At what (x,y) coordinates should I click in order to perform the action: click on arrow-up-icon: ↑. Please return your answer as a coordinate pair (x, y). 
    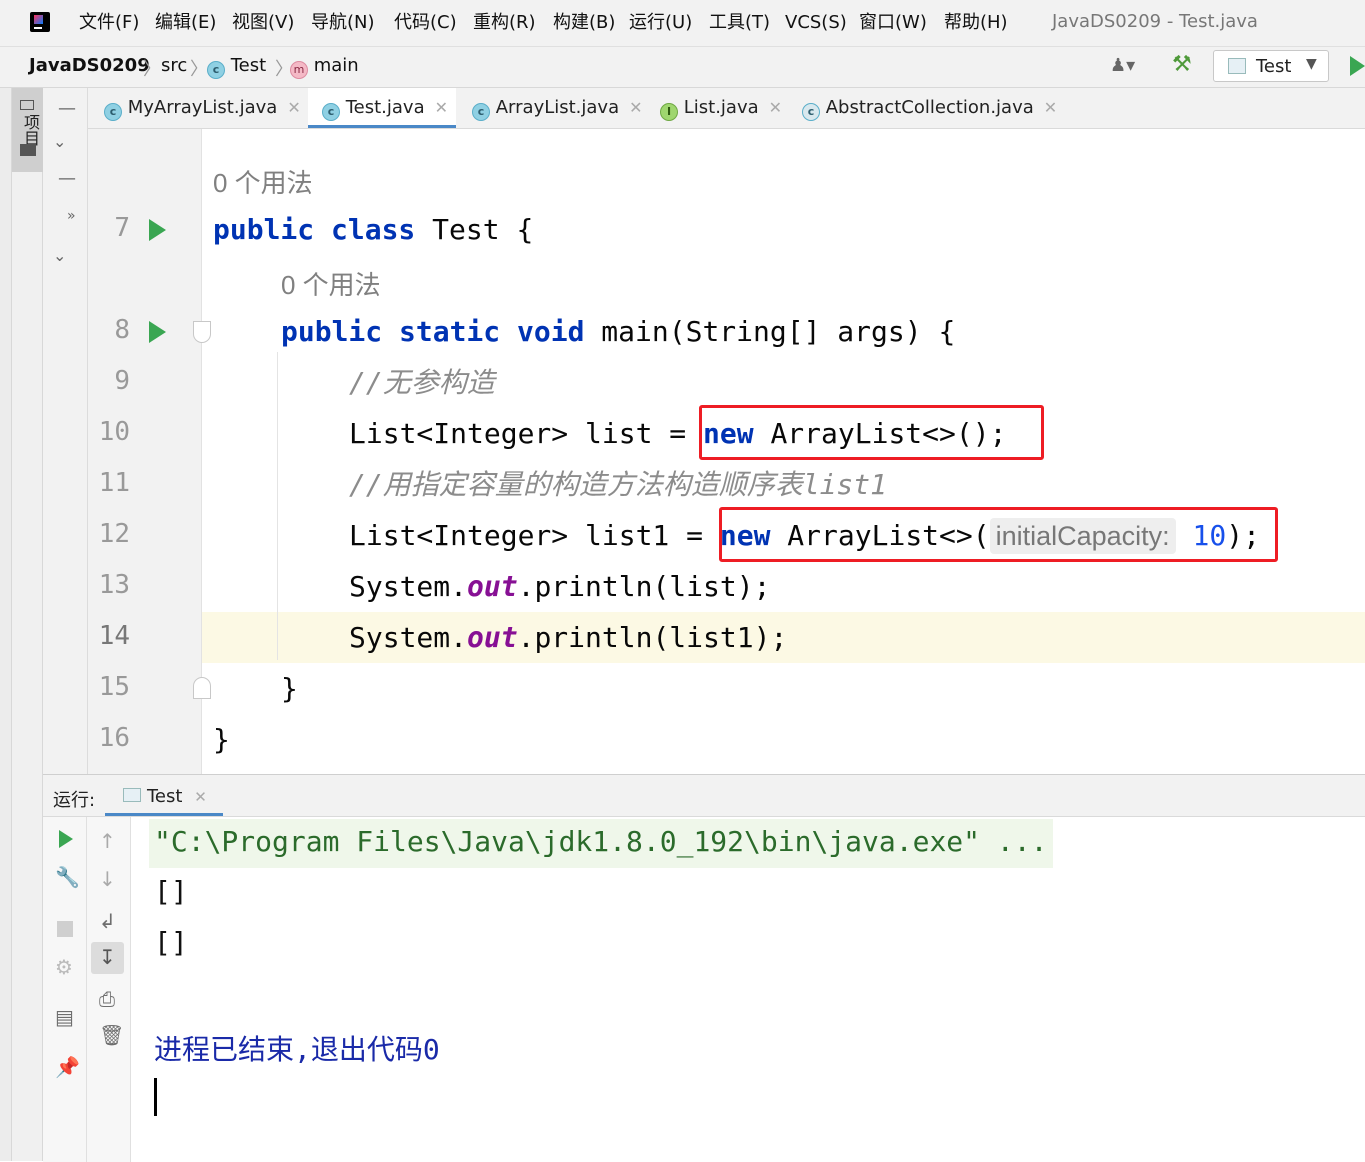
    Looking at the image, I should click on (107, 841).